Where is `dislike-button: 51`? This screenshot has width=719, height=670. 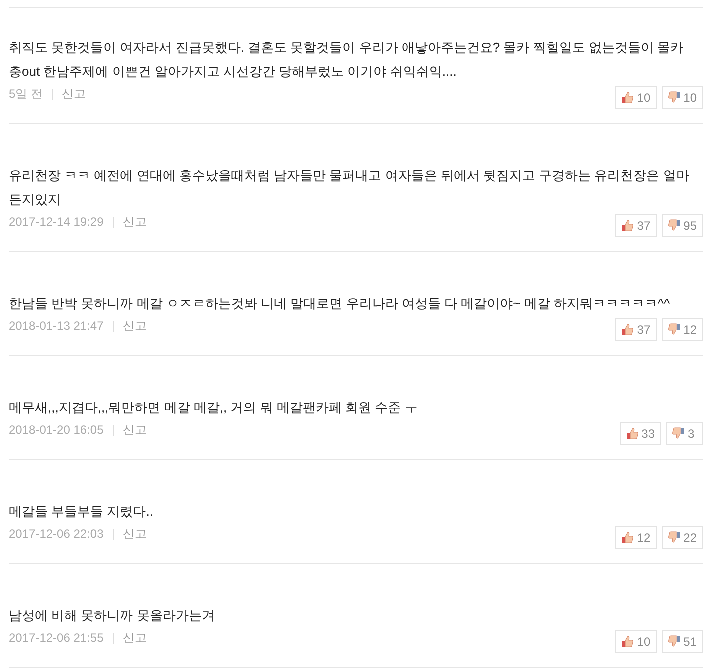 dislike-button: 51 is located at coordinates (682, 641).